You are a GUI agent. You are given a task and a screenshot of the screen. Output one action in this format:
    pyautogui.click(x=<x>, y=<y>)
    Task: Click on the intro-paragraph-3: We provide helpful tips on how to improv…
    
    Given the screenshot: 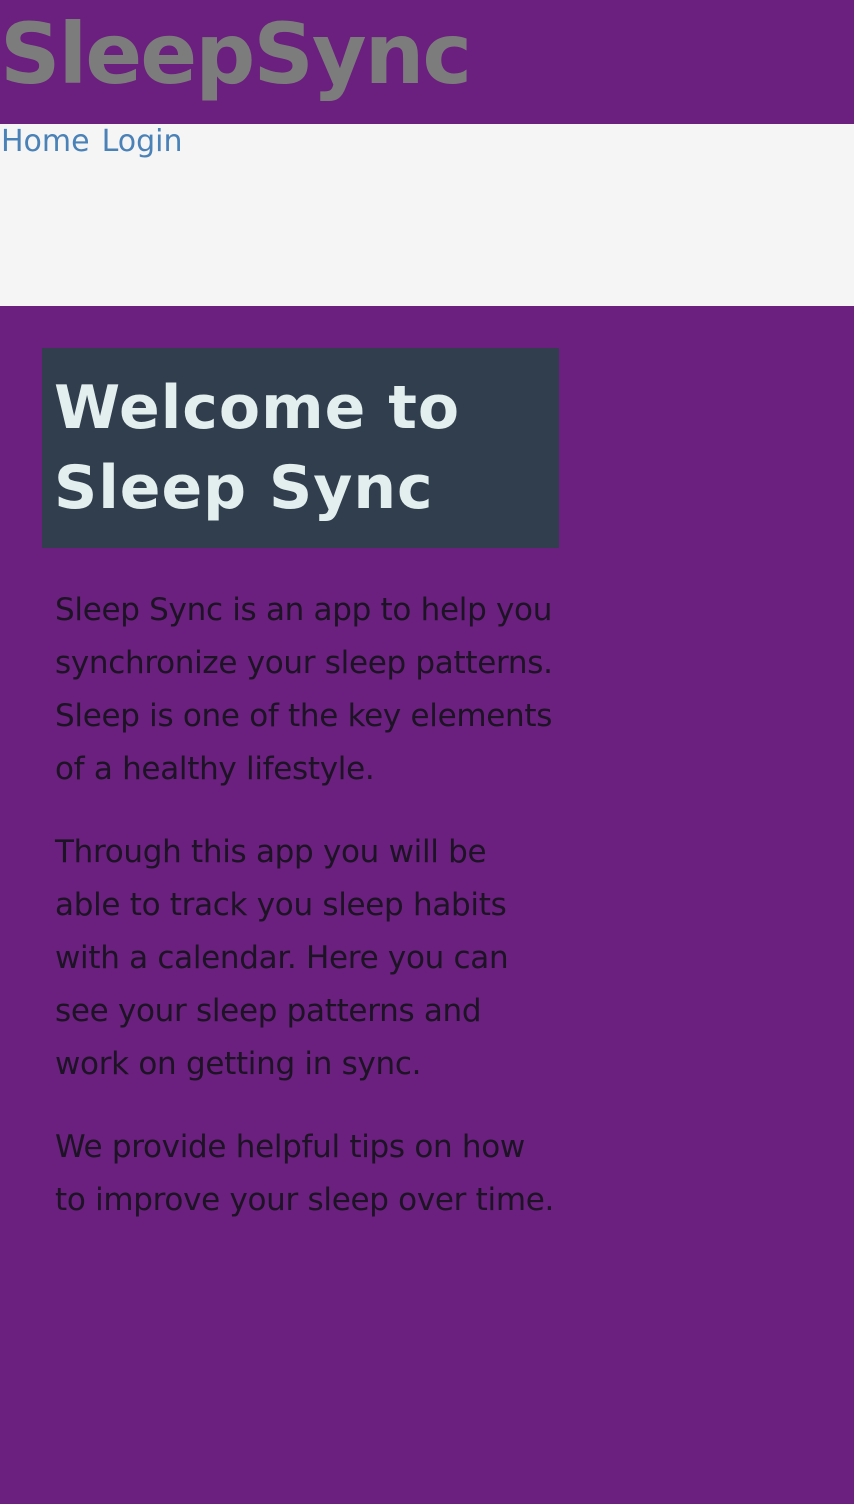 What is the action you would take?
    pyautogui.click(x=305, y=1173)
    